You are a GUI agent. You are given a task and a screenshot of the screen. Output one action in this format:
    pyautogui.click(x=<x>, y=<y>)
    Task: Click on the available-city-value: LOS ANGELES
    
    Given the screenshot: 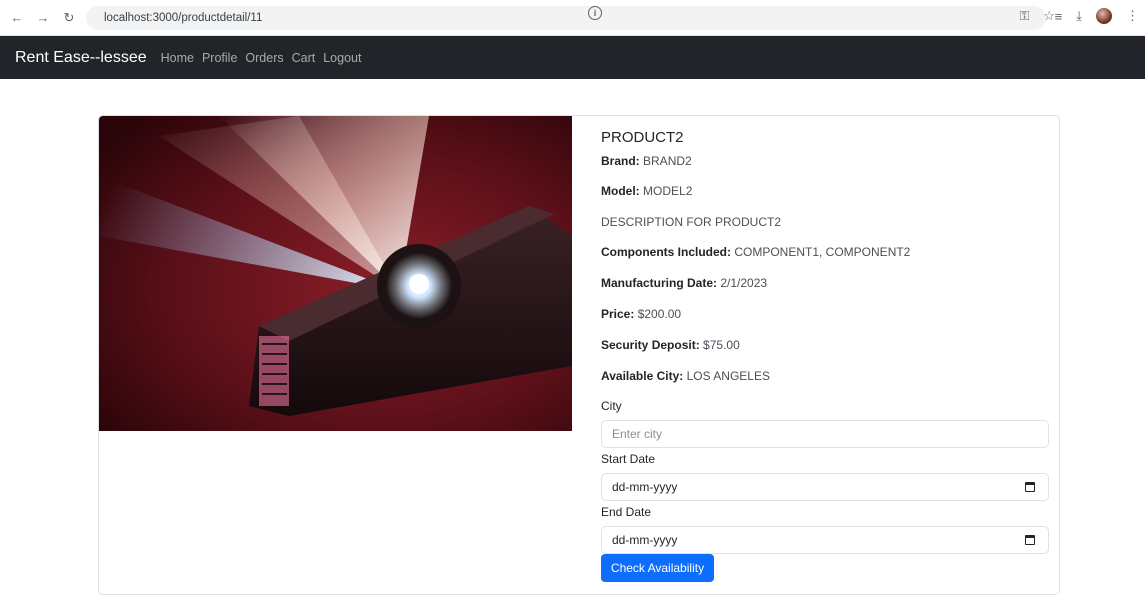 What is the action you would take?
    pyautogui.click(x=728, y=376)
    